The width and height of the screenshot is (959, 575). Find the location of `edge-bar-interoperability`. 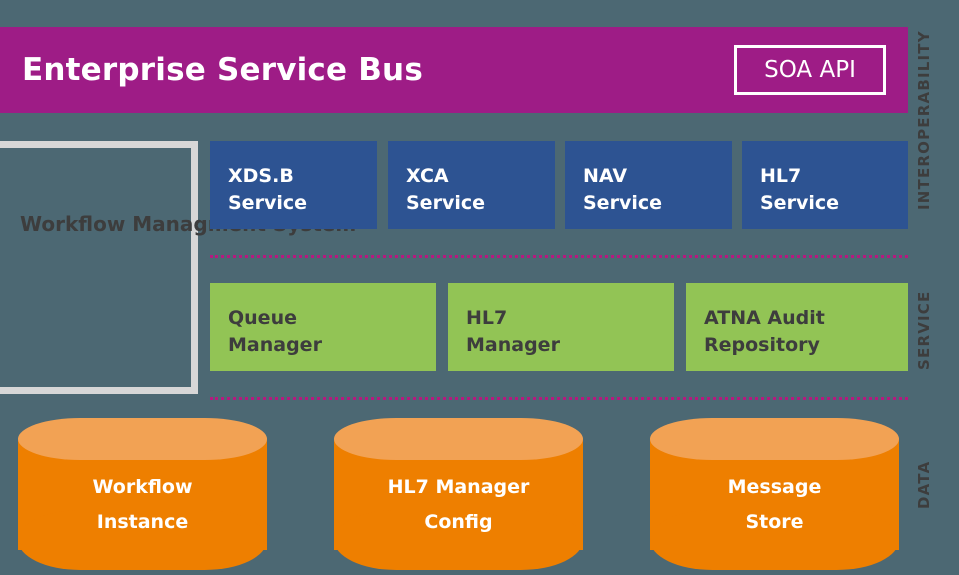

edge-bar-interoperability is located at coordinates (904, 185).